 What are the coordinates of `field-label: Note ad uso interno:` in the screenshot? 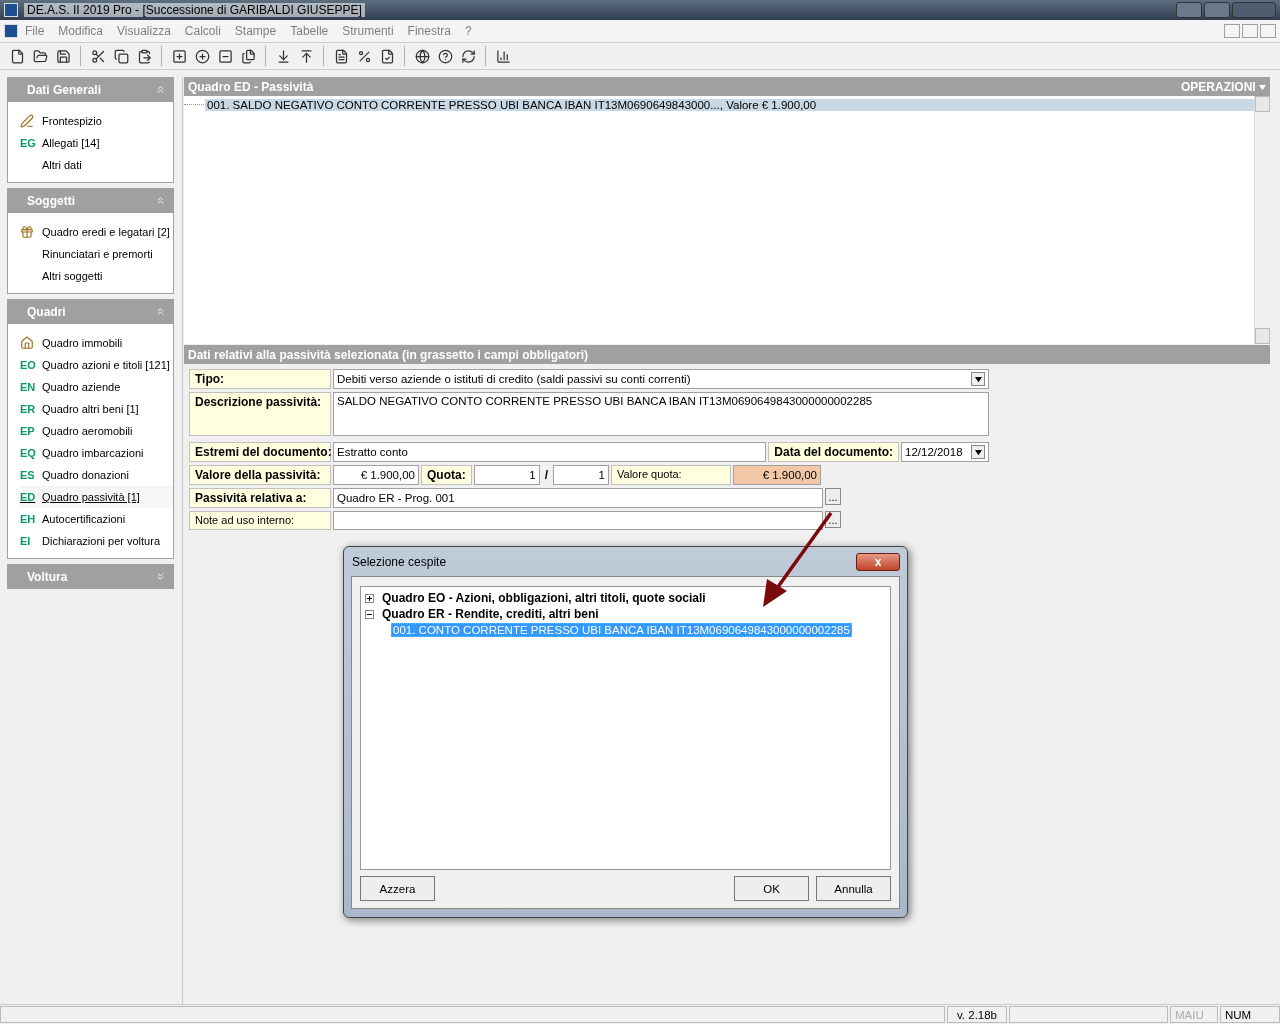 It's located at (260, 520).